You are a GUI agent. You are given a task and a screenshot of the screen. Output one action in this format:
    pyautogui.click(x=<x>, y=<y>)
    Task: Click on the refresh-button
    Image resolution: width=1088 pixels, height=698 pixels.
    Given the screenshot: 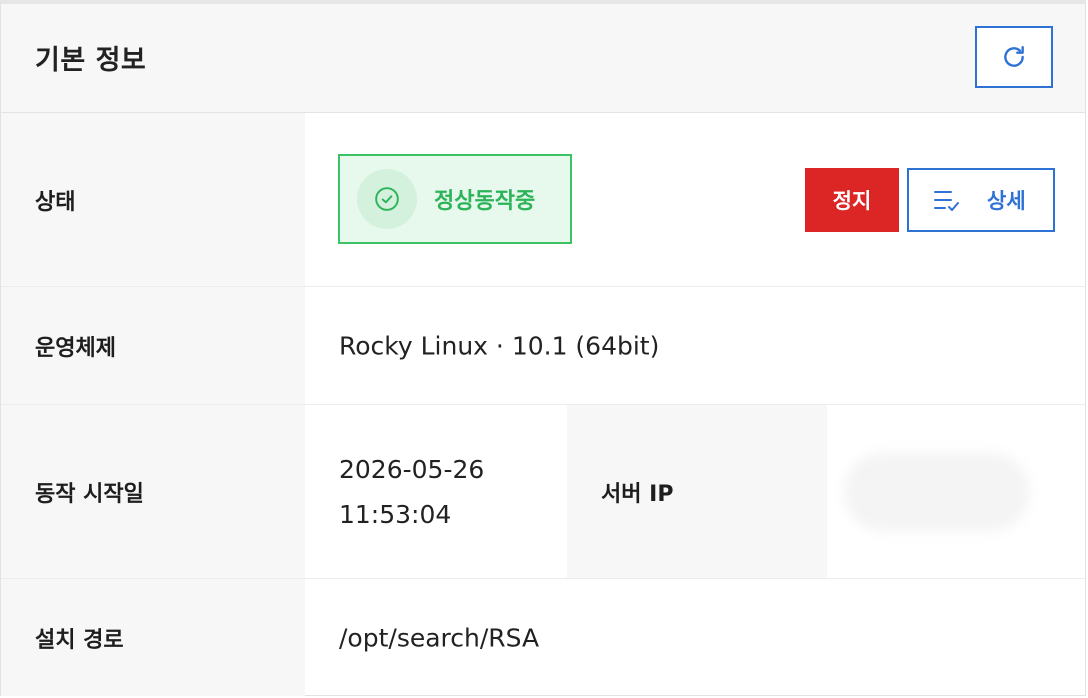 What is the action you would take?
    pyautogui.click(x=1014, y=57)
    